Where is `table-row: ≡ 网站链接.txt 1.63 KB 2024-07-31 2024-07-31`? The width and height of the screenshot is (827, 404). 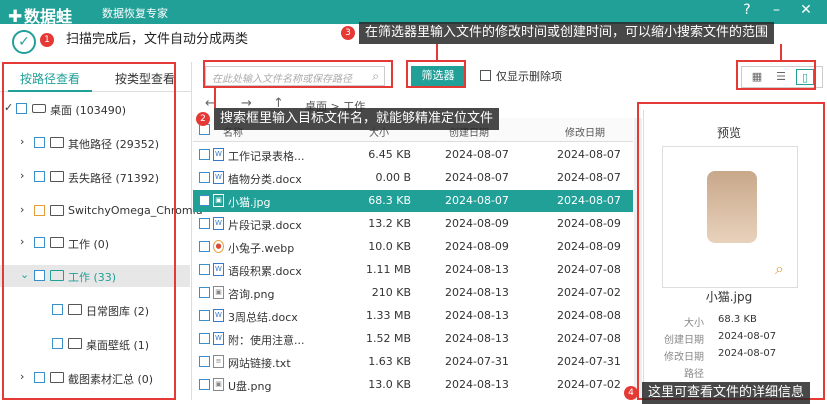 table-row: ≡ 网站链接.txt 1.63 KB 2024-07-31 2024-07-31 is located at coordinates (413, 362).